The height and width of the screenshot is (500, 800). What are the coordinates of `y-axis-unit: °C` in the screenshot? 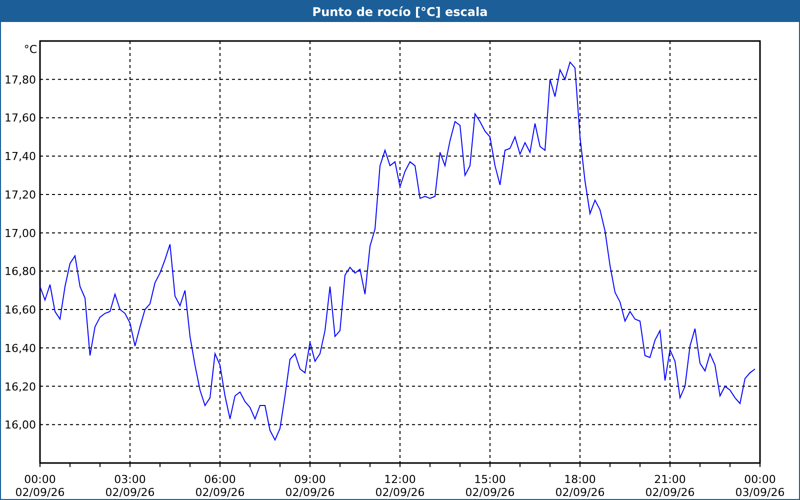 It's located at (30, 49).